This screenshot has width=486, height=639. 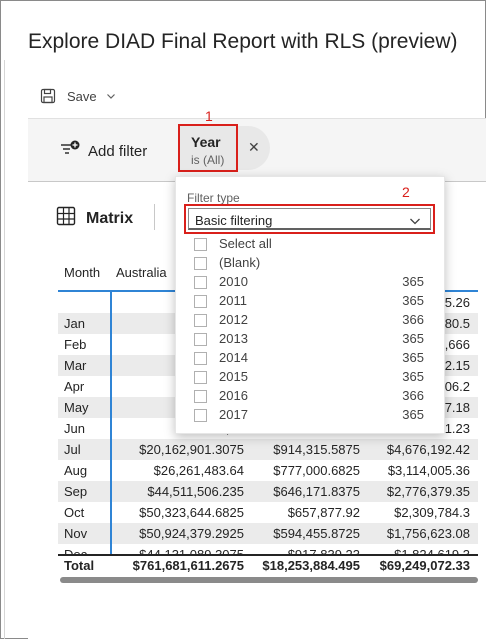 What do you see at coordinates (457, 386) in the screenshot?
I see `table-cell: 06.2` at bounding box center [457, 386].